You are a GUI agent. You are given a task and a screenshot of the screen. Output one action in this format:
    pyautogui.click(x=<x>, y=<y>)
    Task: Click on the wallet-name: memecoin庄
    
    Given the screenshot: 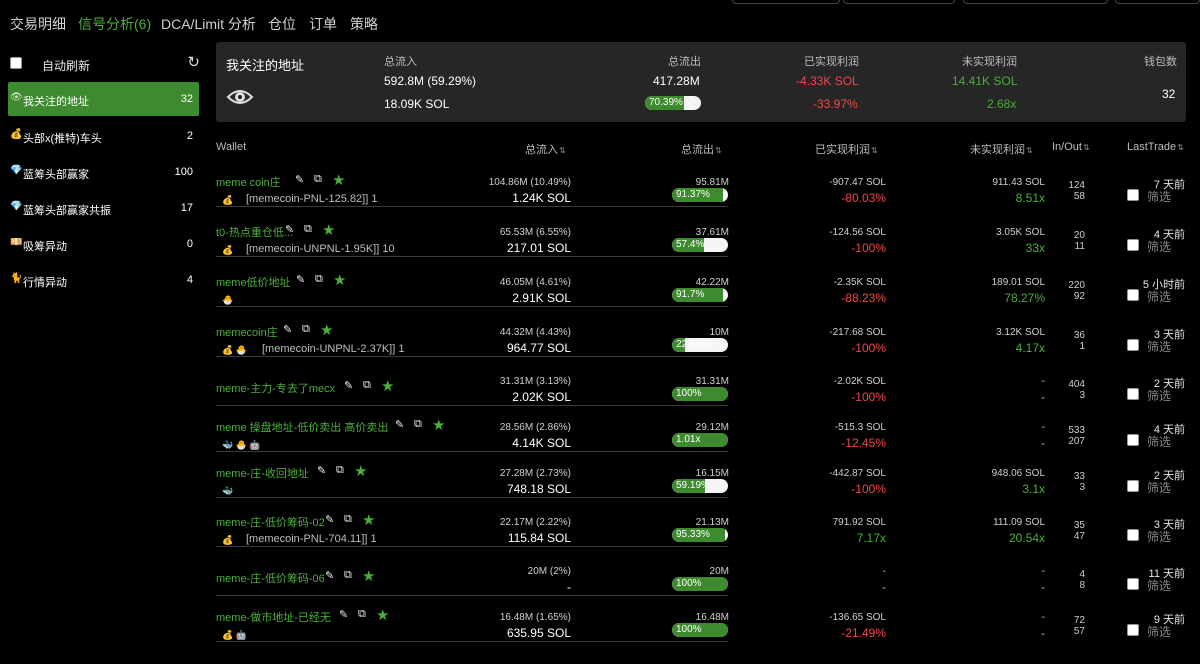 What is the action you would take?
    pyautogui.click(x=247, y=332)
    